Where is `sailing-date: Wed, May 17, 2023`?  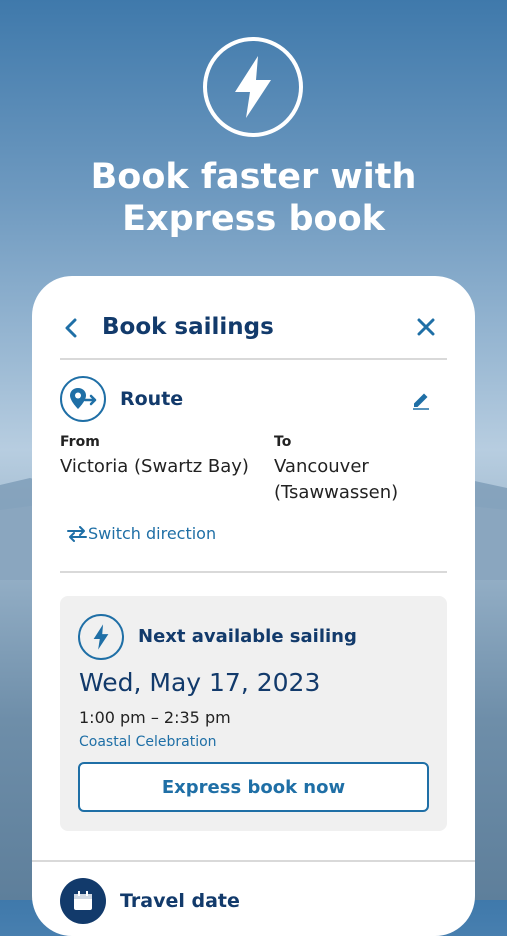 sailing-date: Wed, May 17, 2023 is located at coordinates (200, 682).